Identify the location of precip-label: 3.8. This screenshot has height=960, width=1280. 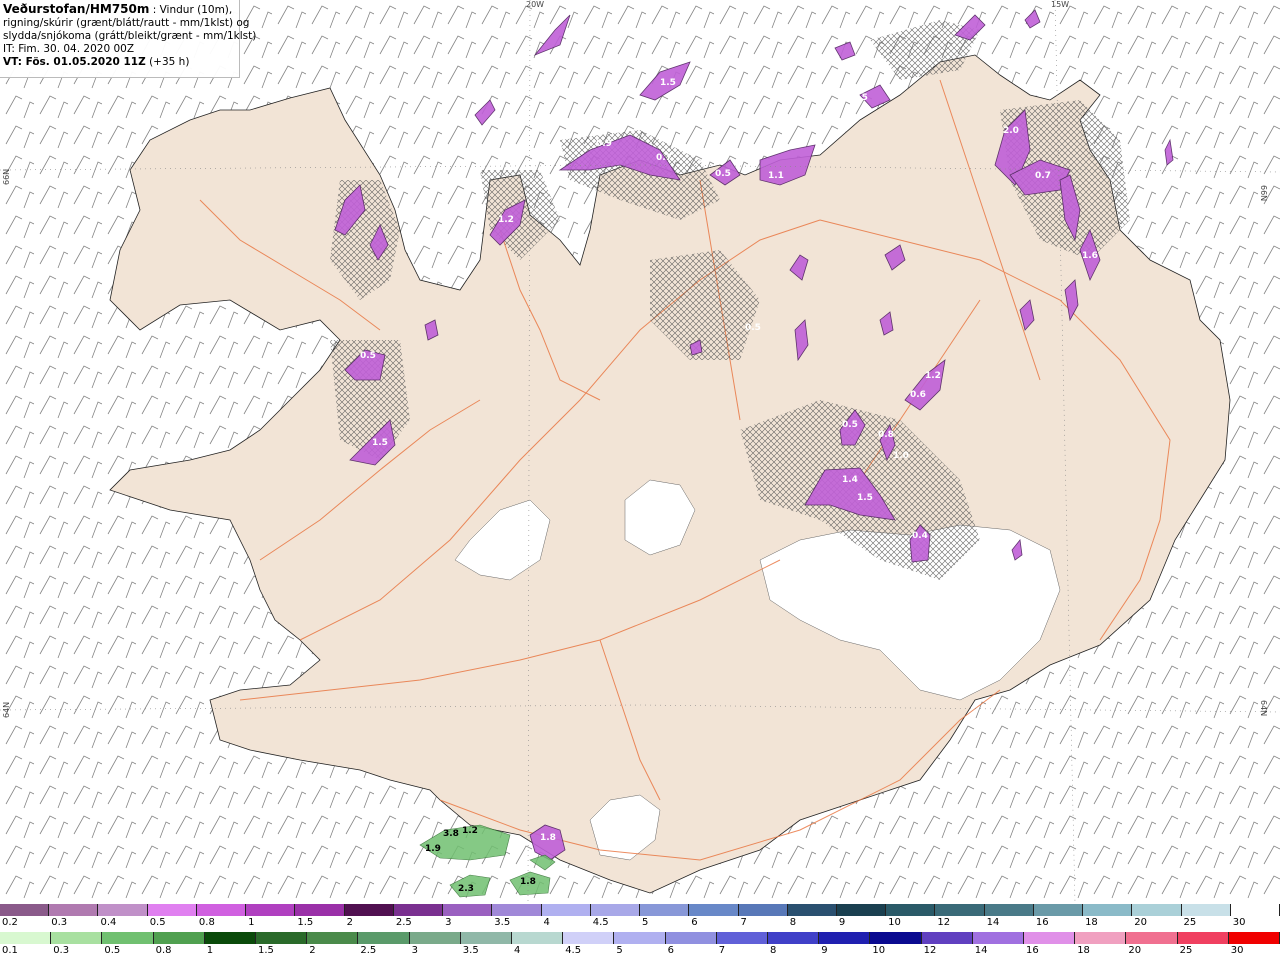
(451, 834).